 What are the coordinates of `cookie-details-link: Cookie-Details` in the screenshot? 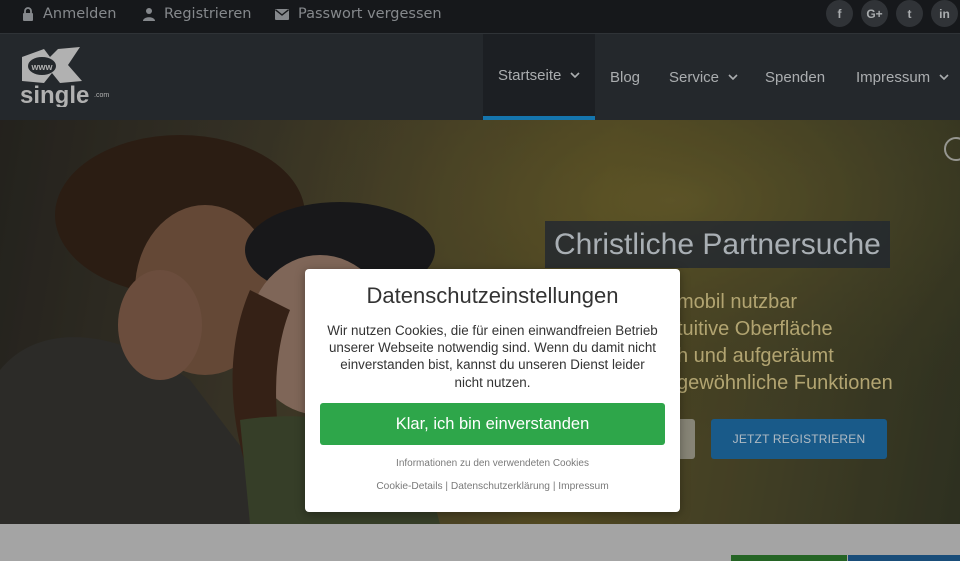 It's located at (409, 486).